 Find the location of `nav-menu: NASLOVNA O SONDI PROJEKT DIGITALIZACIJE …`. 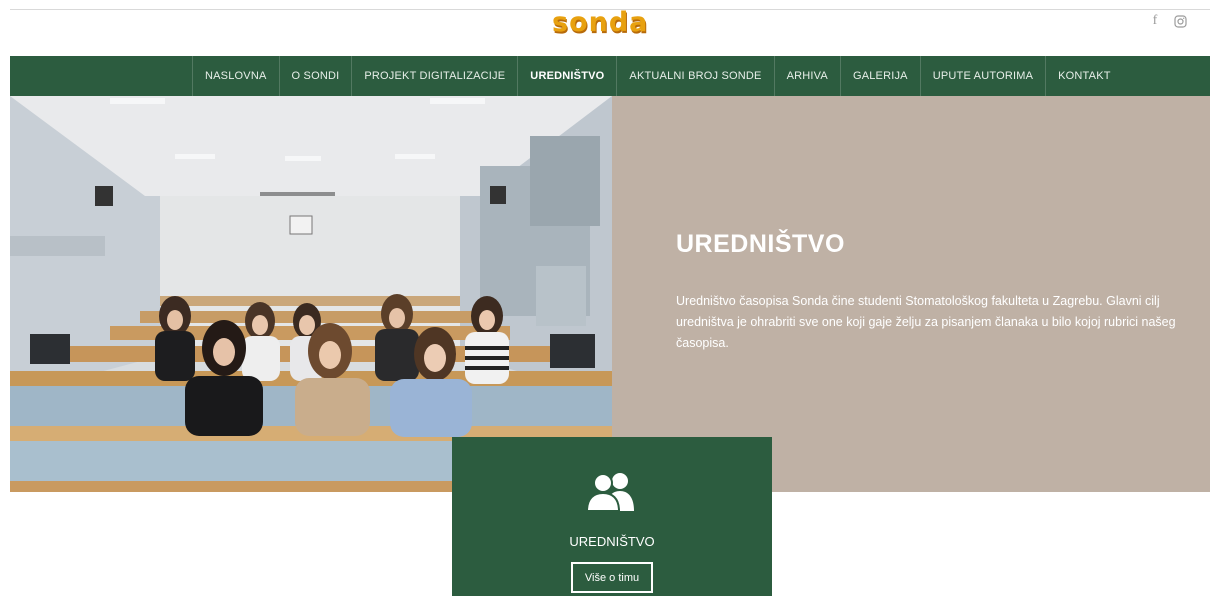

nav-menu: NASLOVNA O SONDI PROJEKT DIGITALIZACIJE … is located at coordinates (657, 76).